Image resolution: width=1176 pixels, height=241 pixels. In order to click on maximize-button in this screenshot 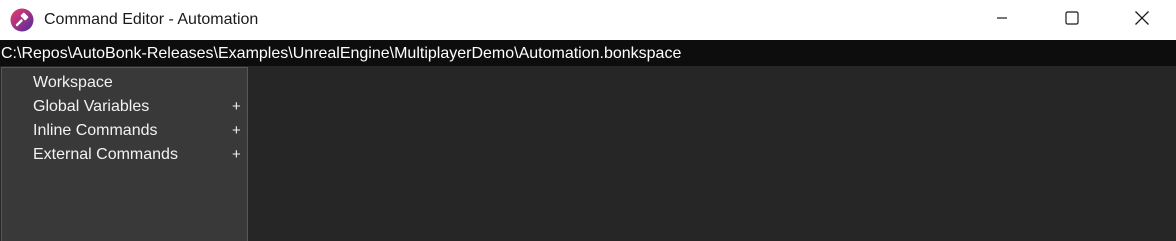, I will do `click(1072, 20)`.